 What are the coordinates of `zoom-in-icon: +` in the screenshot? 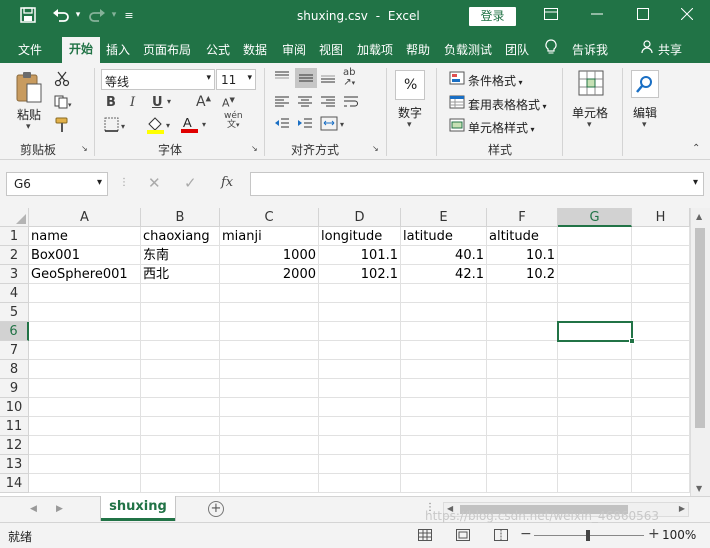 It's located at (654, 534).